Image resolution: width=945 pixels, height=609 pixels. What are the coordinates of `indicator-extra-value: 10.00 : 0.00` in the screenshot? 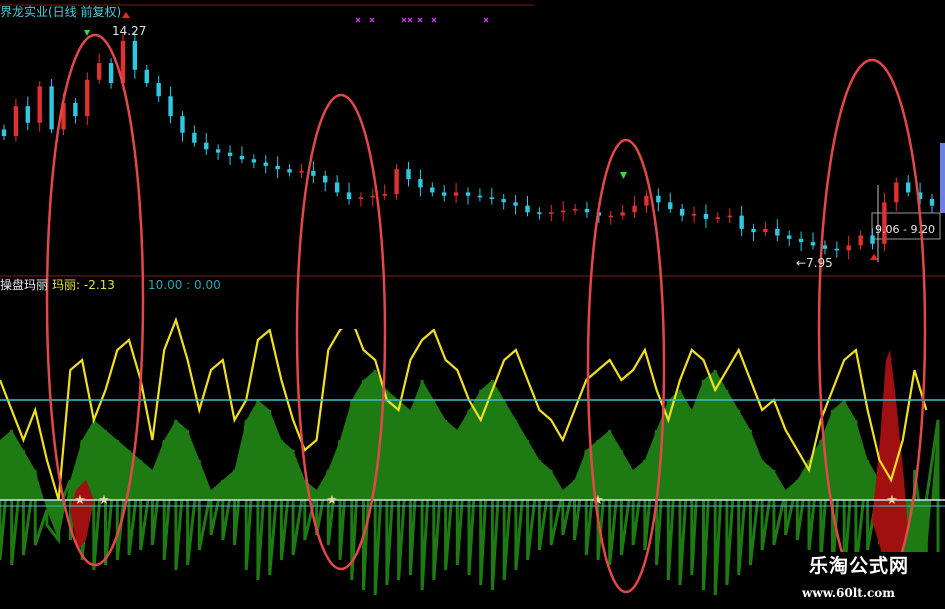 It's located at (184, 285).